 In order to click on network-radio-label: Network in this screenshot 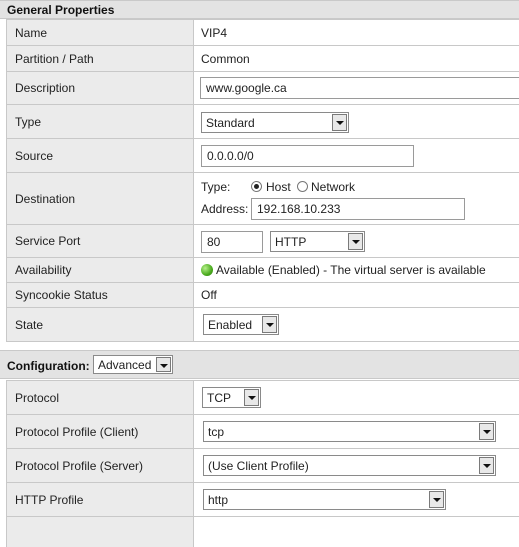, I will do `click(333, 187)`.